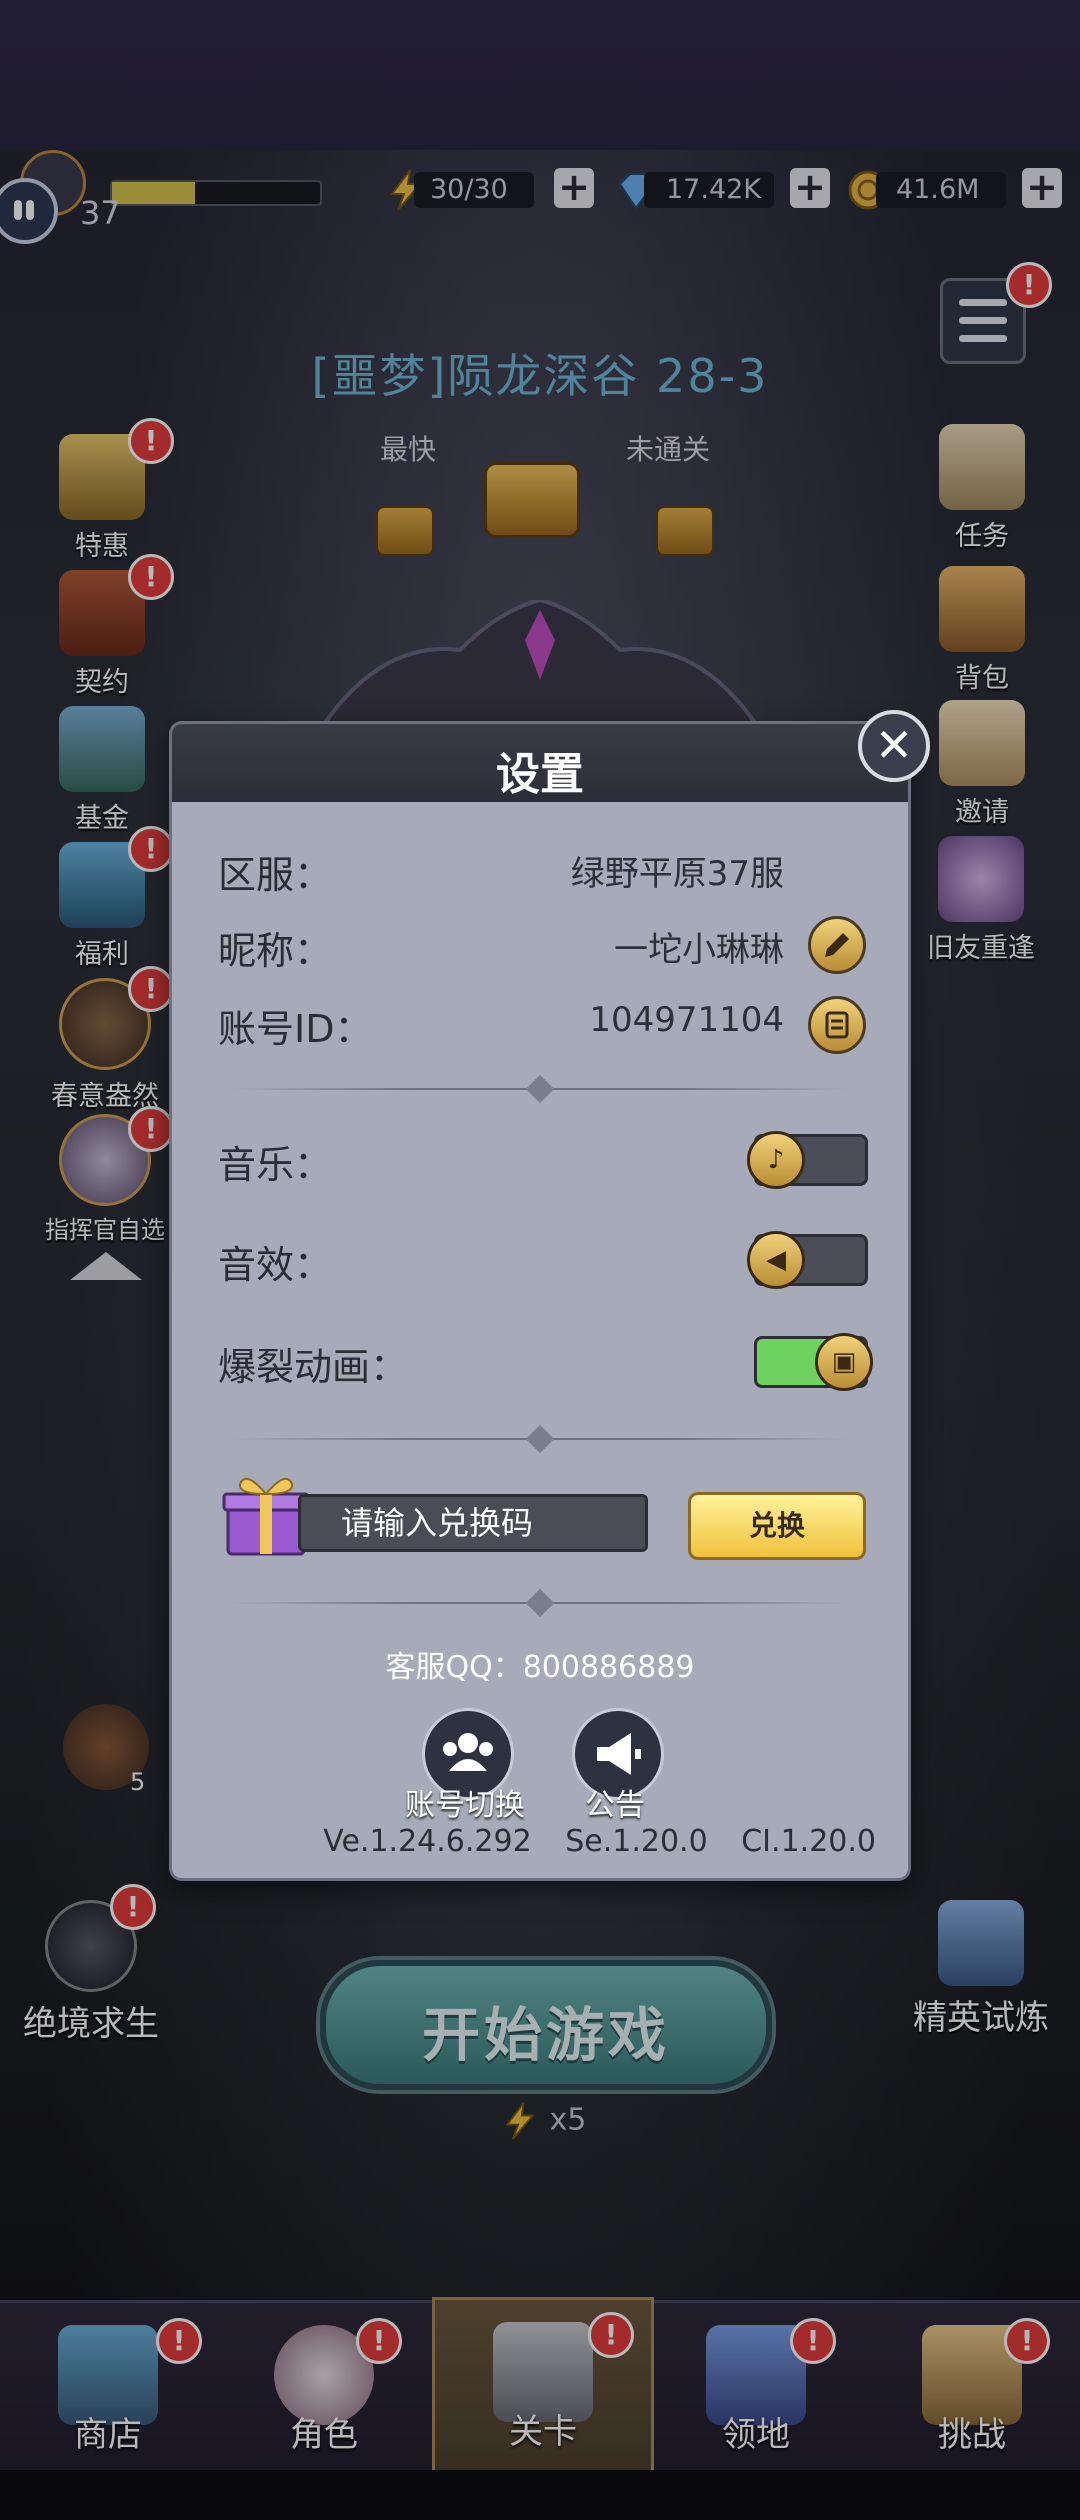 Image resolution: width=1080 pixels, height=2520 pixels. Describe the element at coordinates (540, 774) in the screenshot. I see `dialog-title: 设置` at that location.